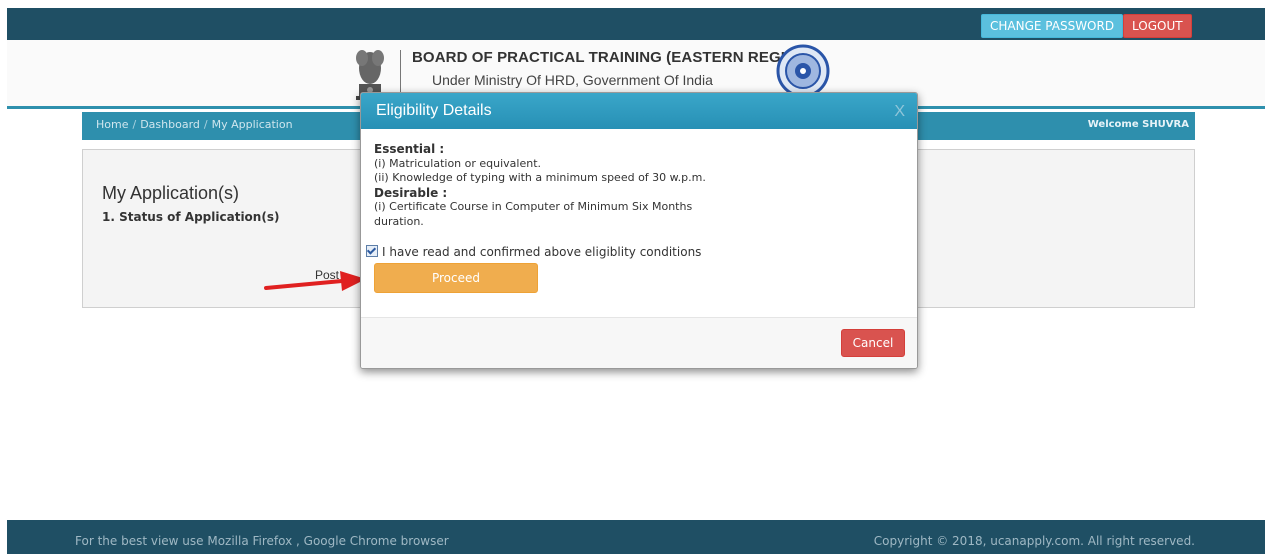  Describe the element at coordinates (315, 281) in the screenshot. I see `red-arrow-annotation-icon` at that location.